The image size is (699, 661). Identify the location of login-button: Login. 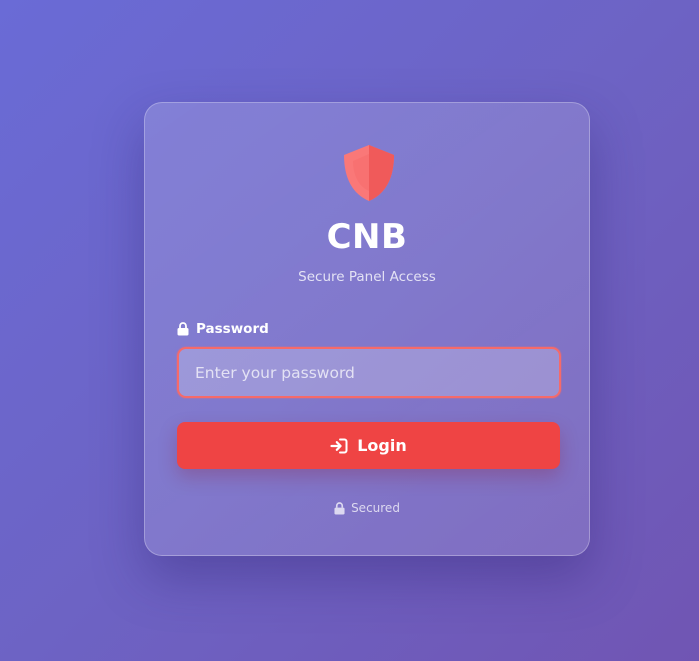
(368, 445).